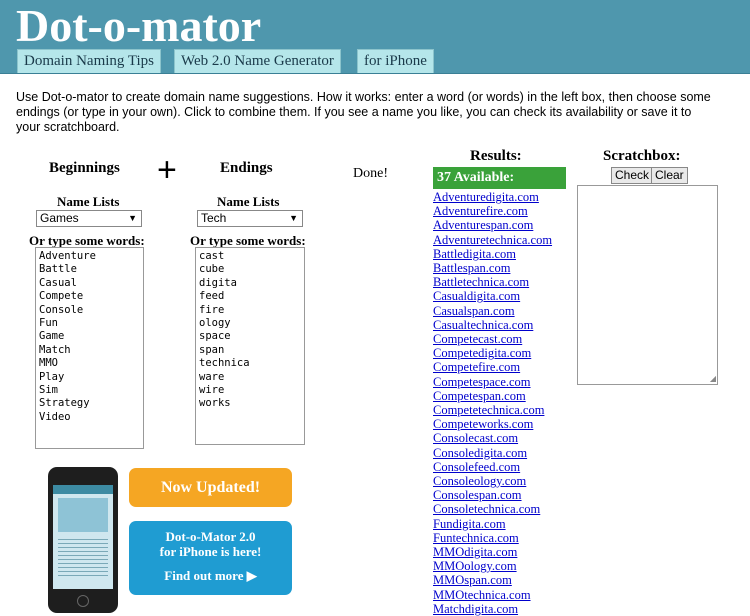  I want to click on ending-word: fire, so click(212, 309).